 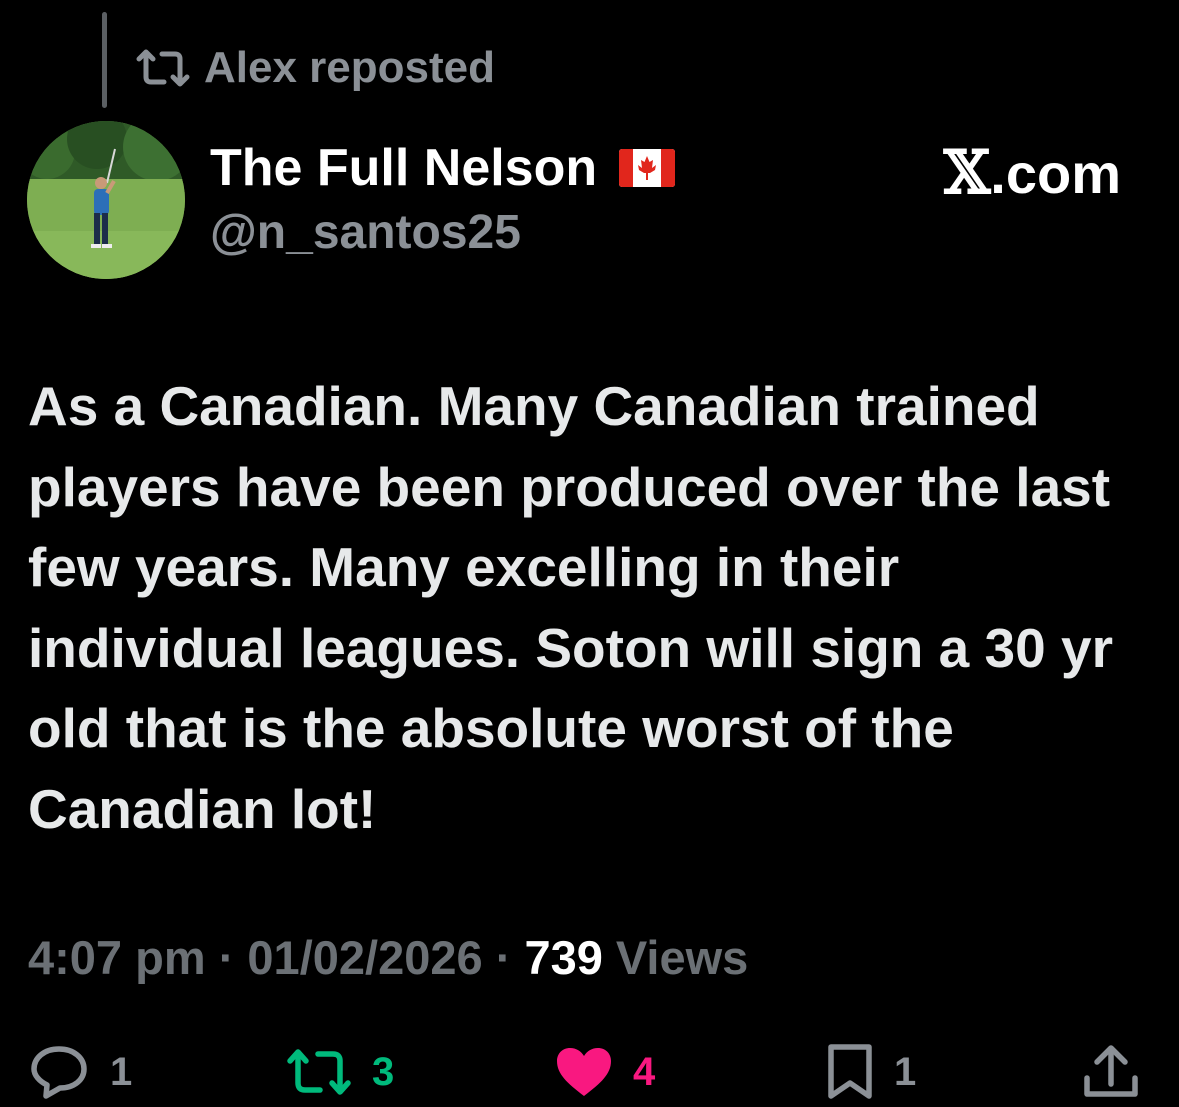 I want to click on heart-icon, so click(x=584, y=1072).